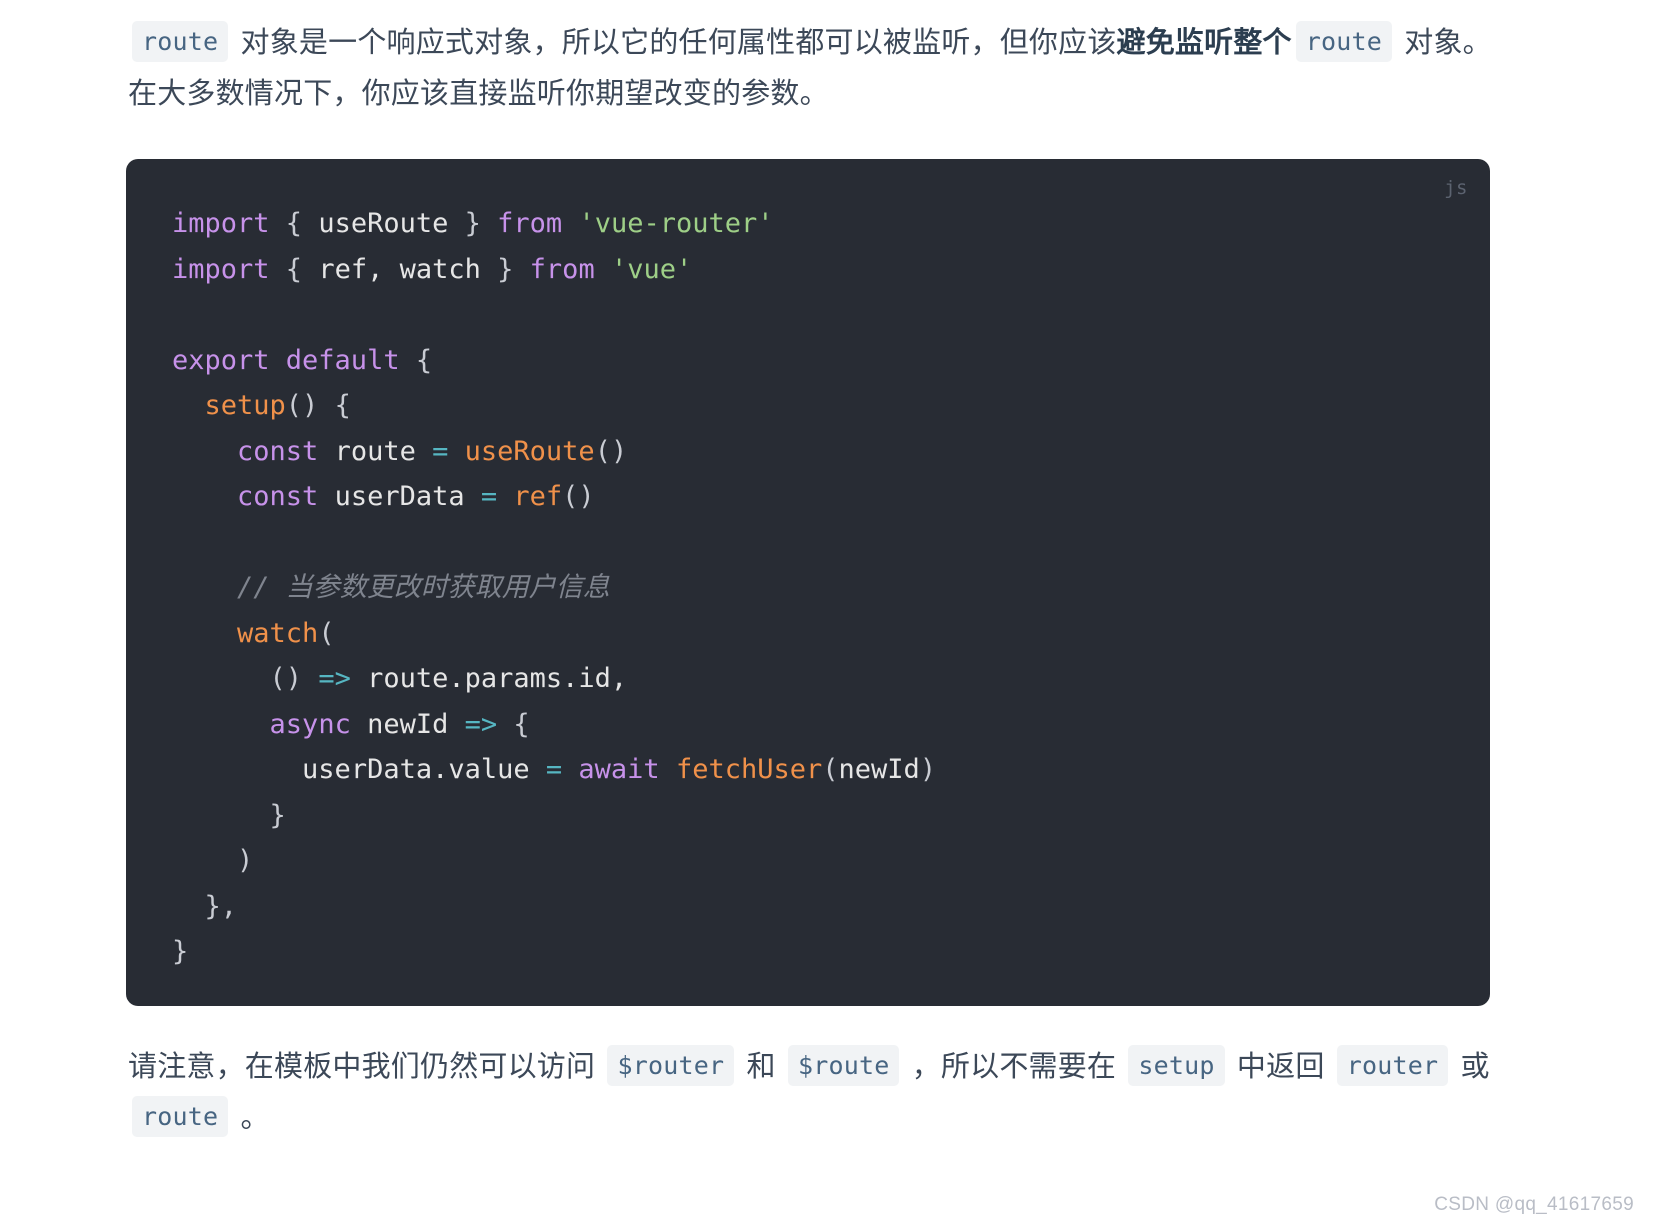  I want to click on token-indent-close-setup, so click(188, 906).